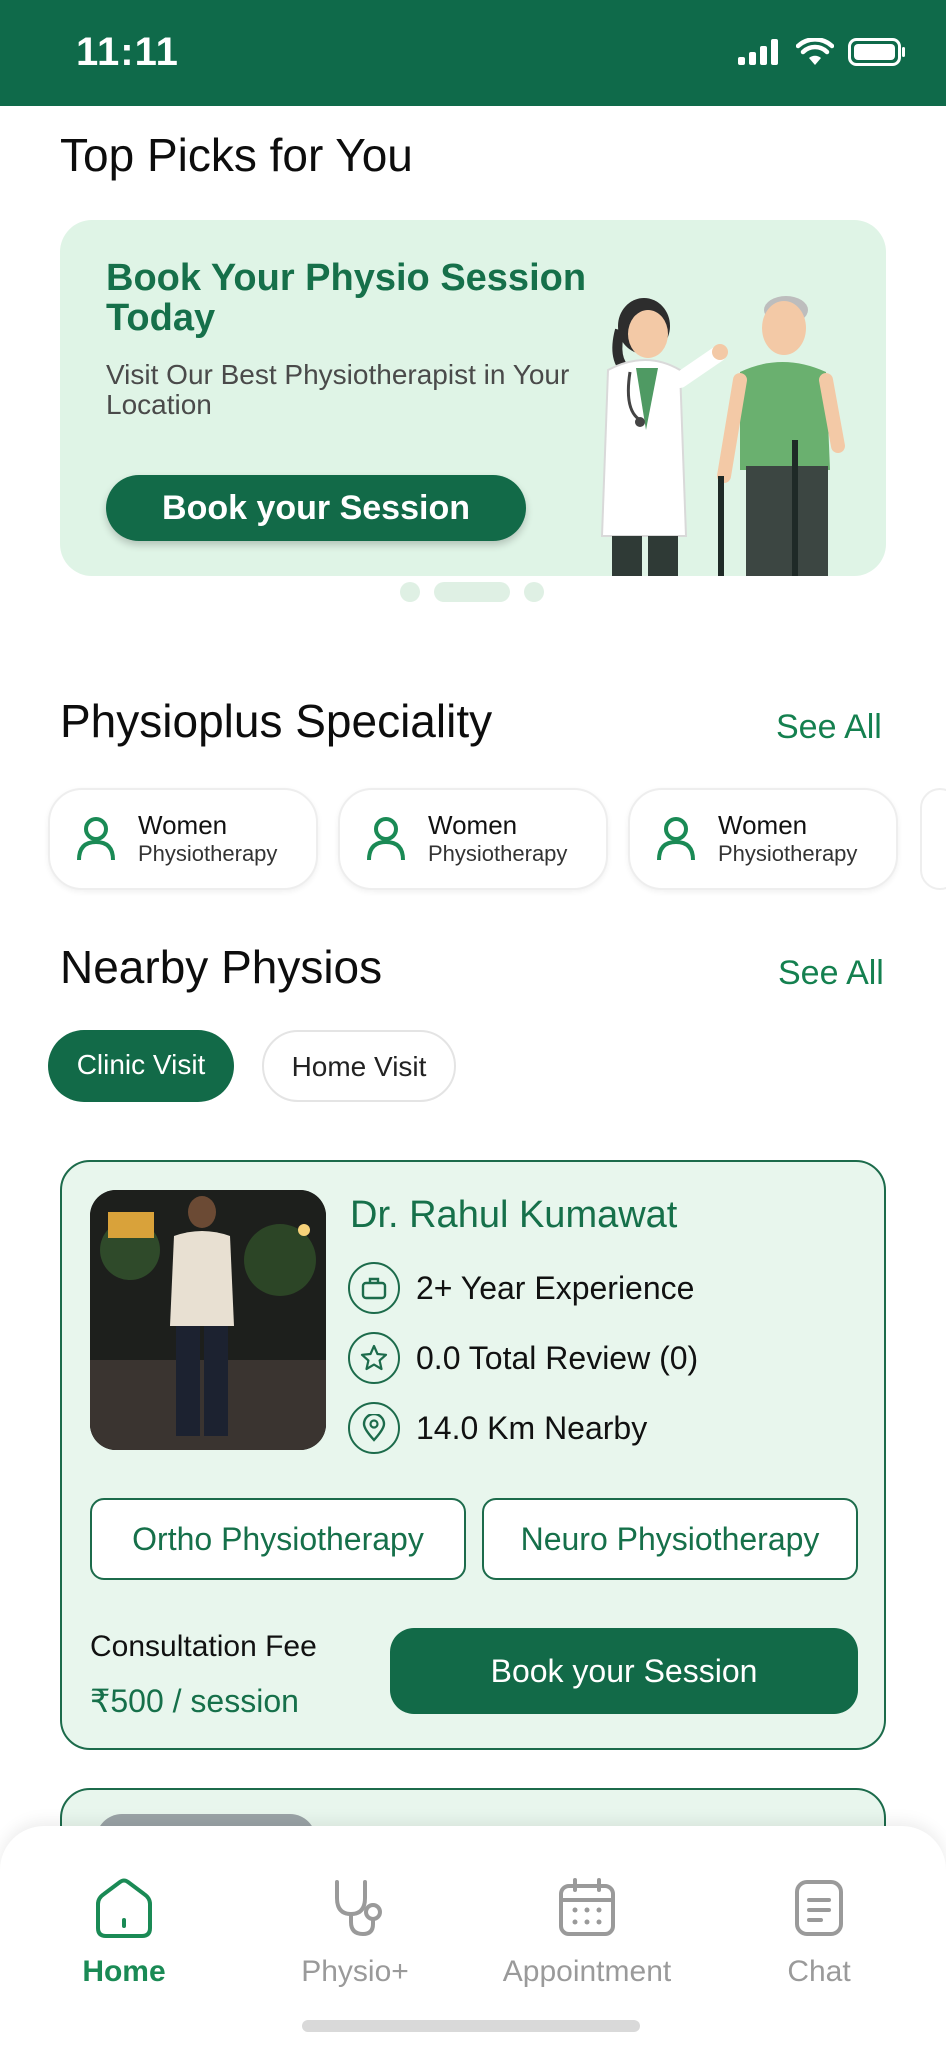 The image size is (946, 2048). What do you see at coordinates (819, 1971) in the screenshot?
I see `nav-chat-label: Chat` at bounding box center [819, 1971].